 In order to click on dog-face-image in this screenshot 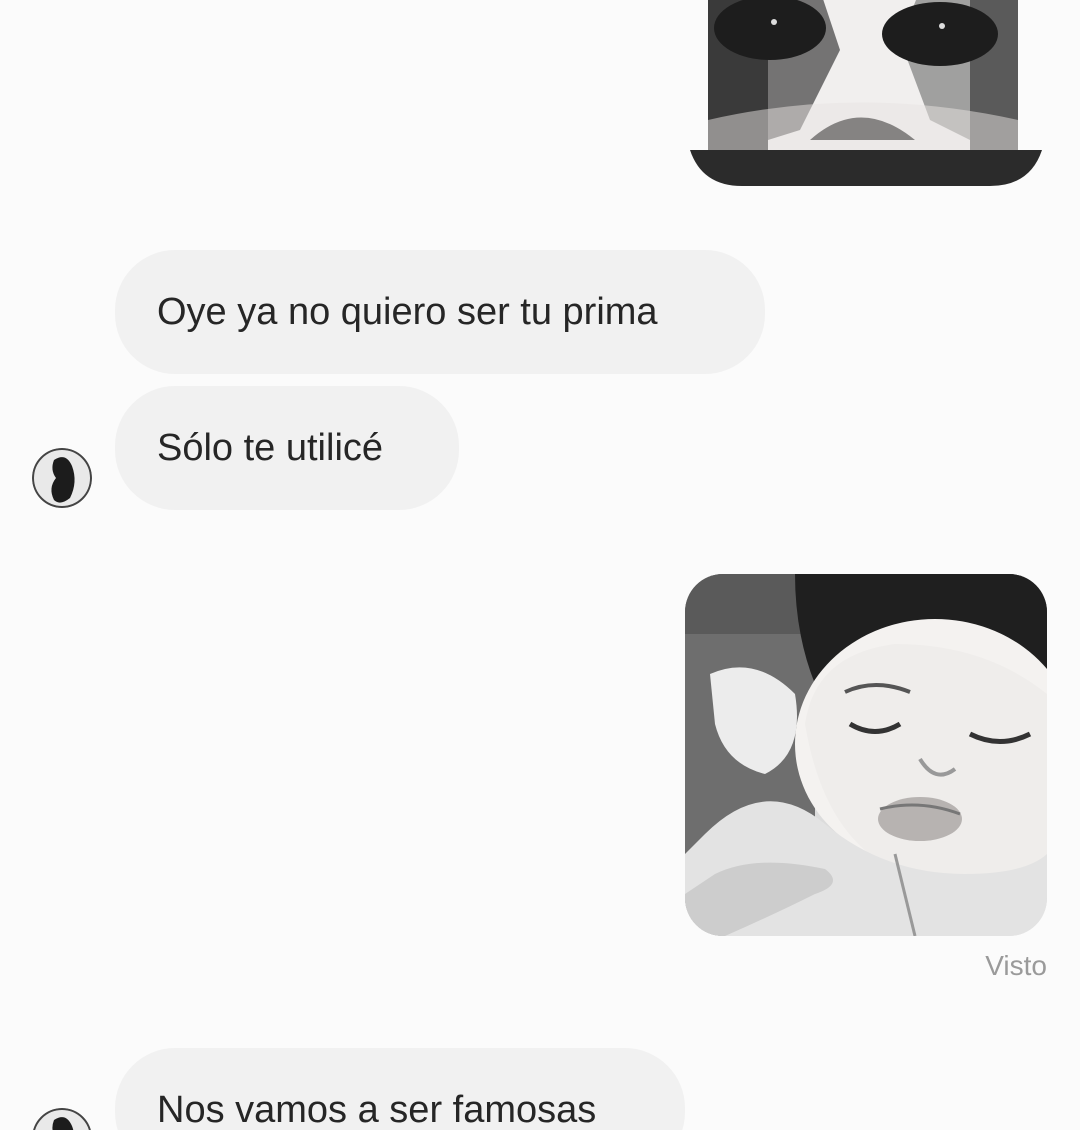, I will do `click(866, 93)`.